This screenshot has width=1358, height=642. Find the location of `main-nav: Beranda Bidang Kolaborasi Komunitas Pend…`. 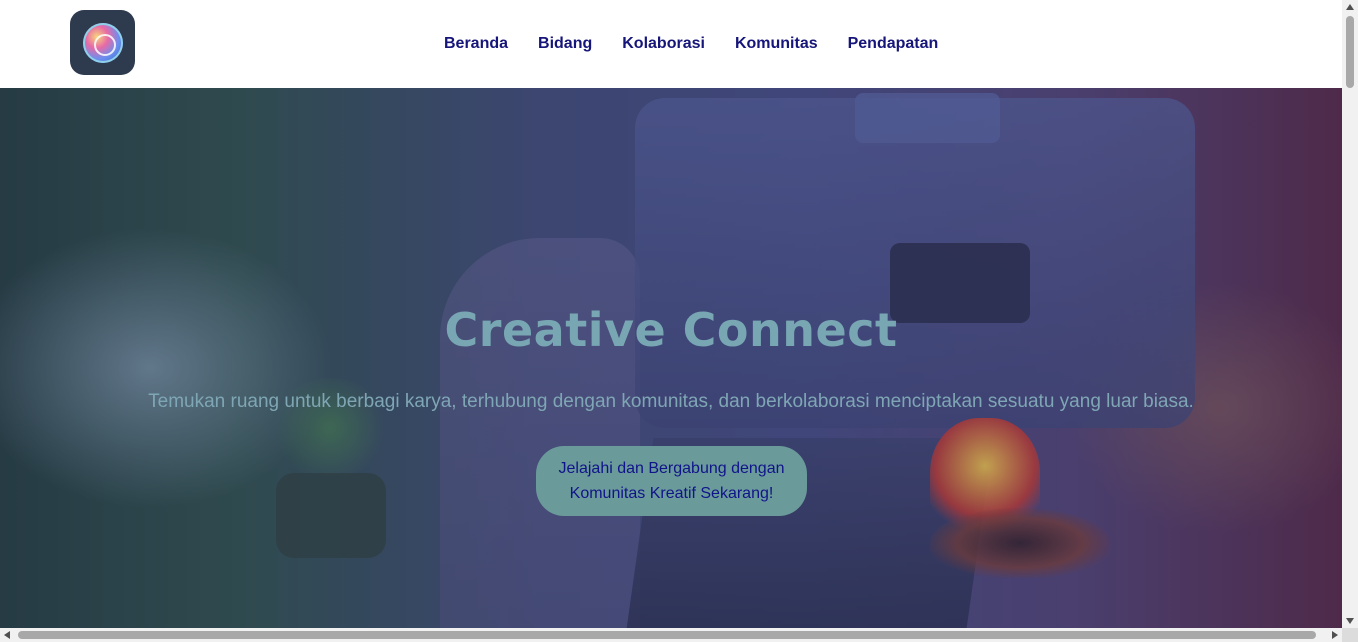

main-nav: Beranda Bidang Kolaborasi Komunitas Pend… is located at coordinates (686, 44).